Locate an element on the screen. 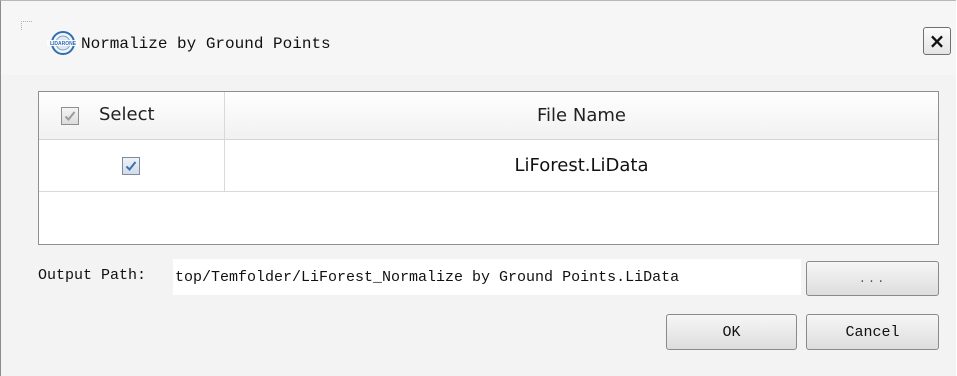 Image resolution: width=957 pixels, height=376 pixels. table-header: Select File Name is located at coordinates (488, 116).